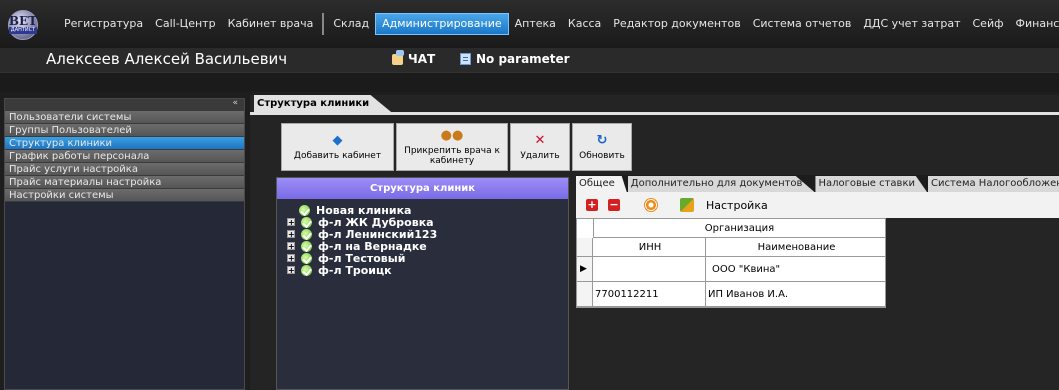 This screenshot has width=1059, height=390. I want to click on chat-label: ЧАТ, so click(422, 59).